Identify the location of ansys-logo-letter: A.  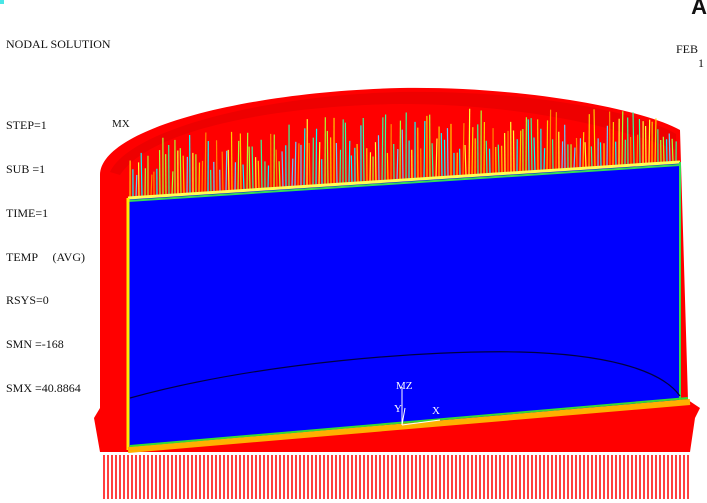
(699, 10).